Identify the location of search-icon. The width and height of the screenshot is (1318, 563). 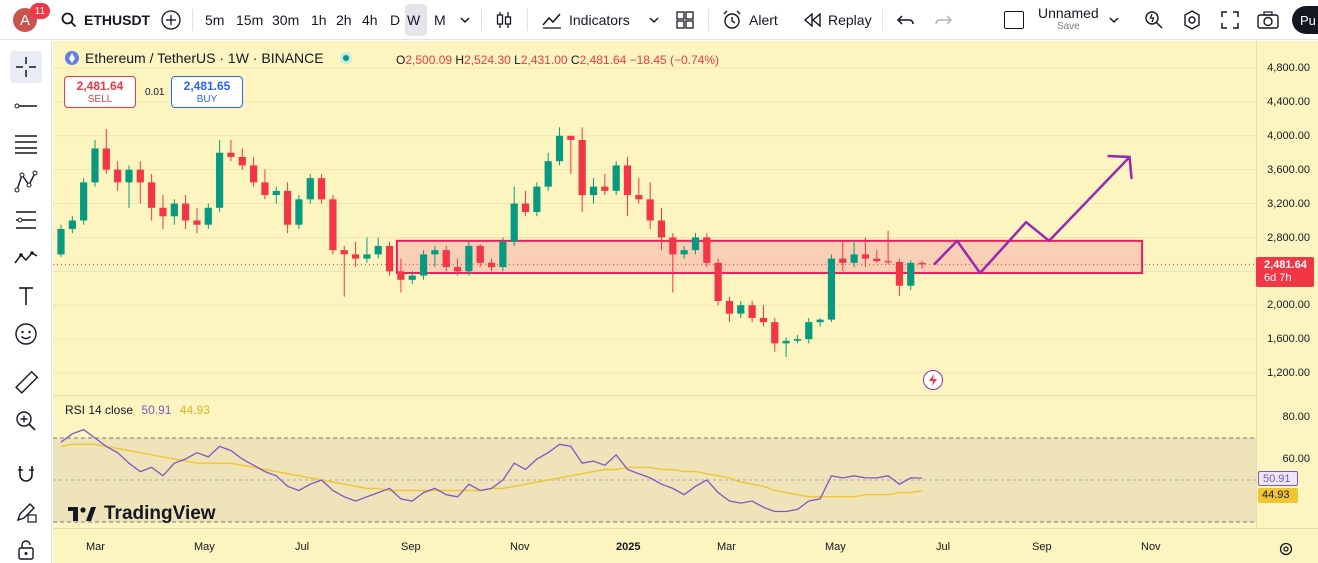
(69, 20).